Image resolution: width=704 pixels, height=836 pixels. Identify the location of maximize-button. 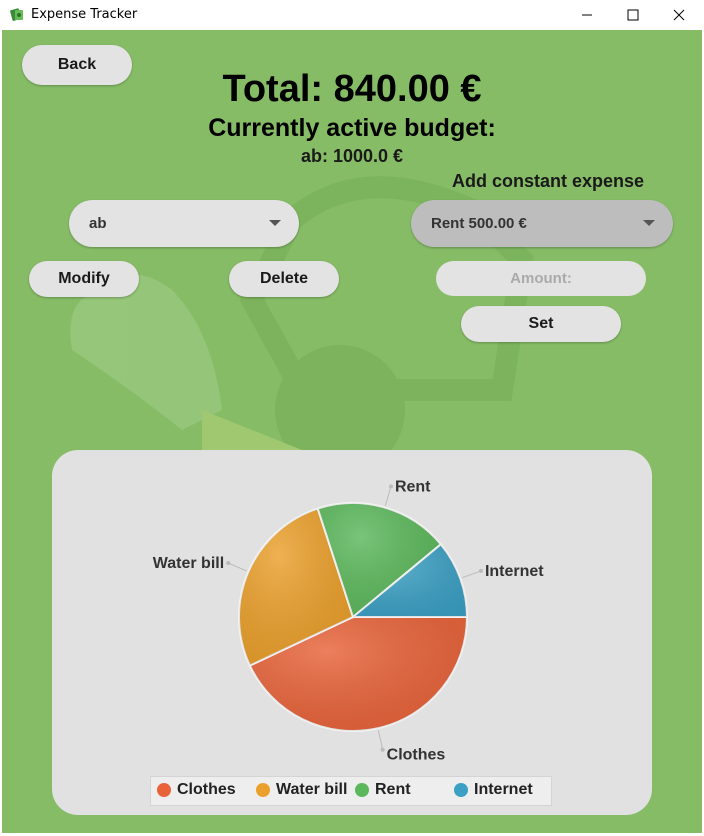
(633, 15).